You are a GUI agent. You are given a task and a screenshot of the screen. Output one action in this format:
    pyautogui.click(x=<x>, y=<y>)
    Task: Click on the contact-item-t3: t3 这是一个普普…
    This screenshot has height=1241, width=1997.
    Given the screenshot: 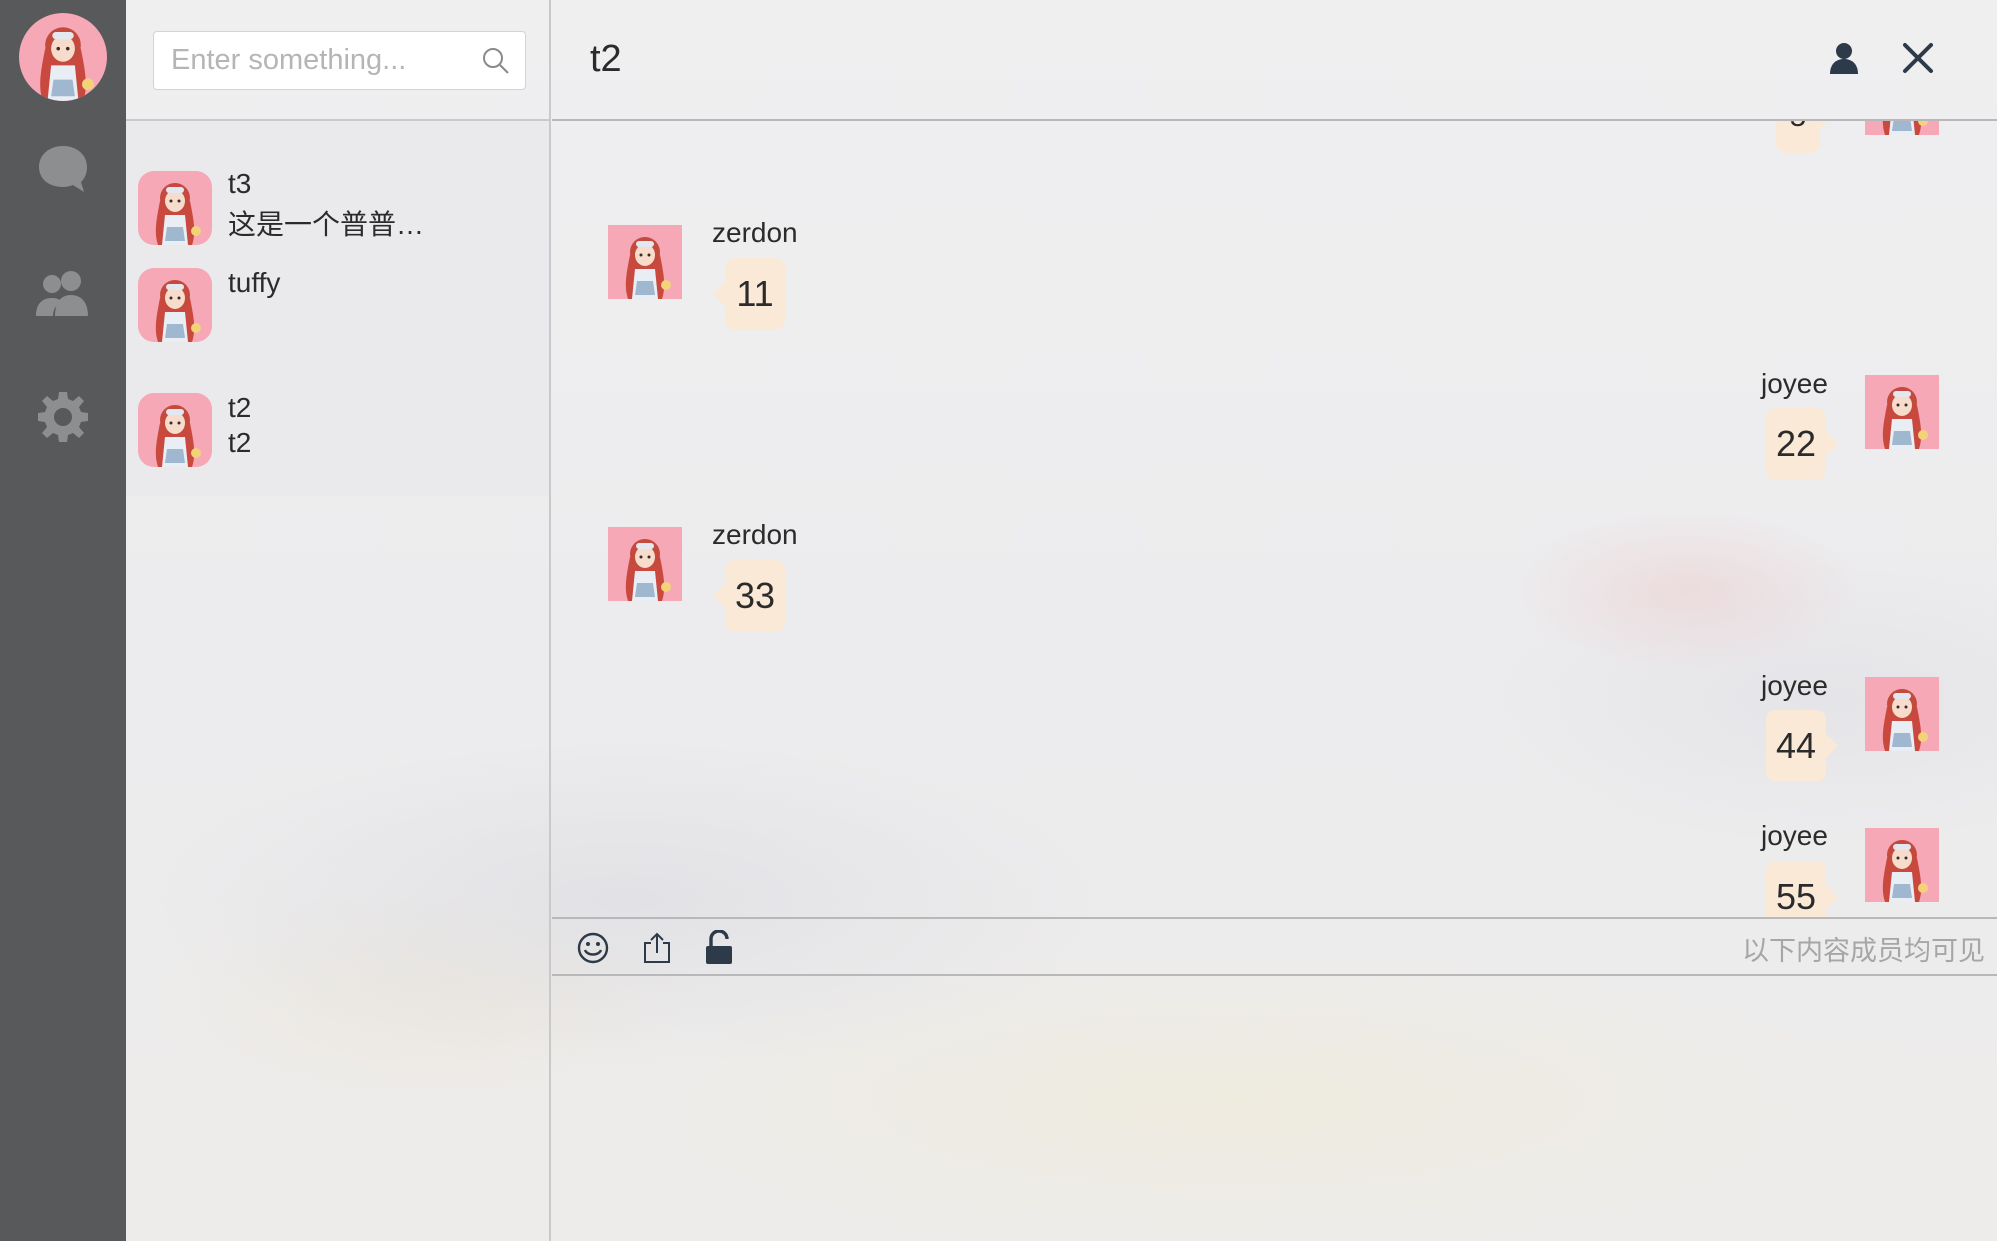 What is the action you would take?
    pyautogui.click(x=337, y=183)
    